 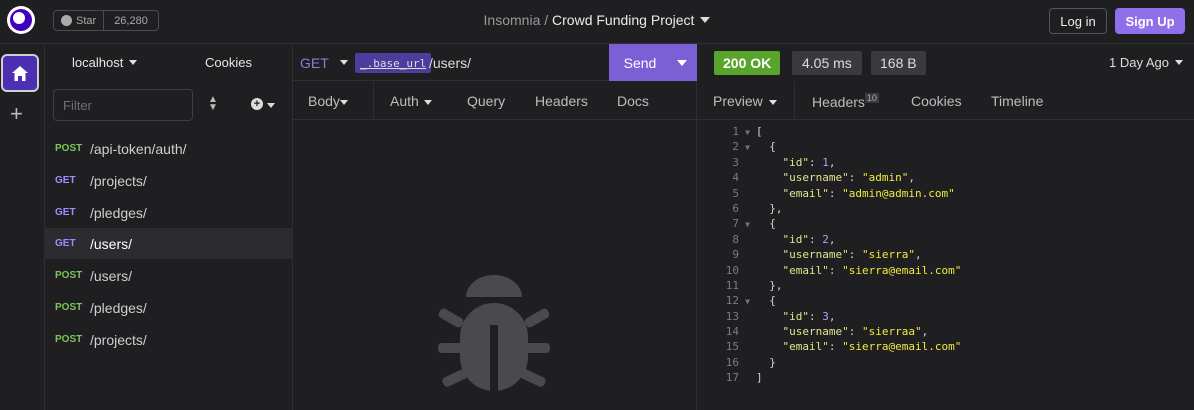 I want to click on project-name: Crowd Funding Project, so click(x=623, y=20).